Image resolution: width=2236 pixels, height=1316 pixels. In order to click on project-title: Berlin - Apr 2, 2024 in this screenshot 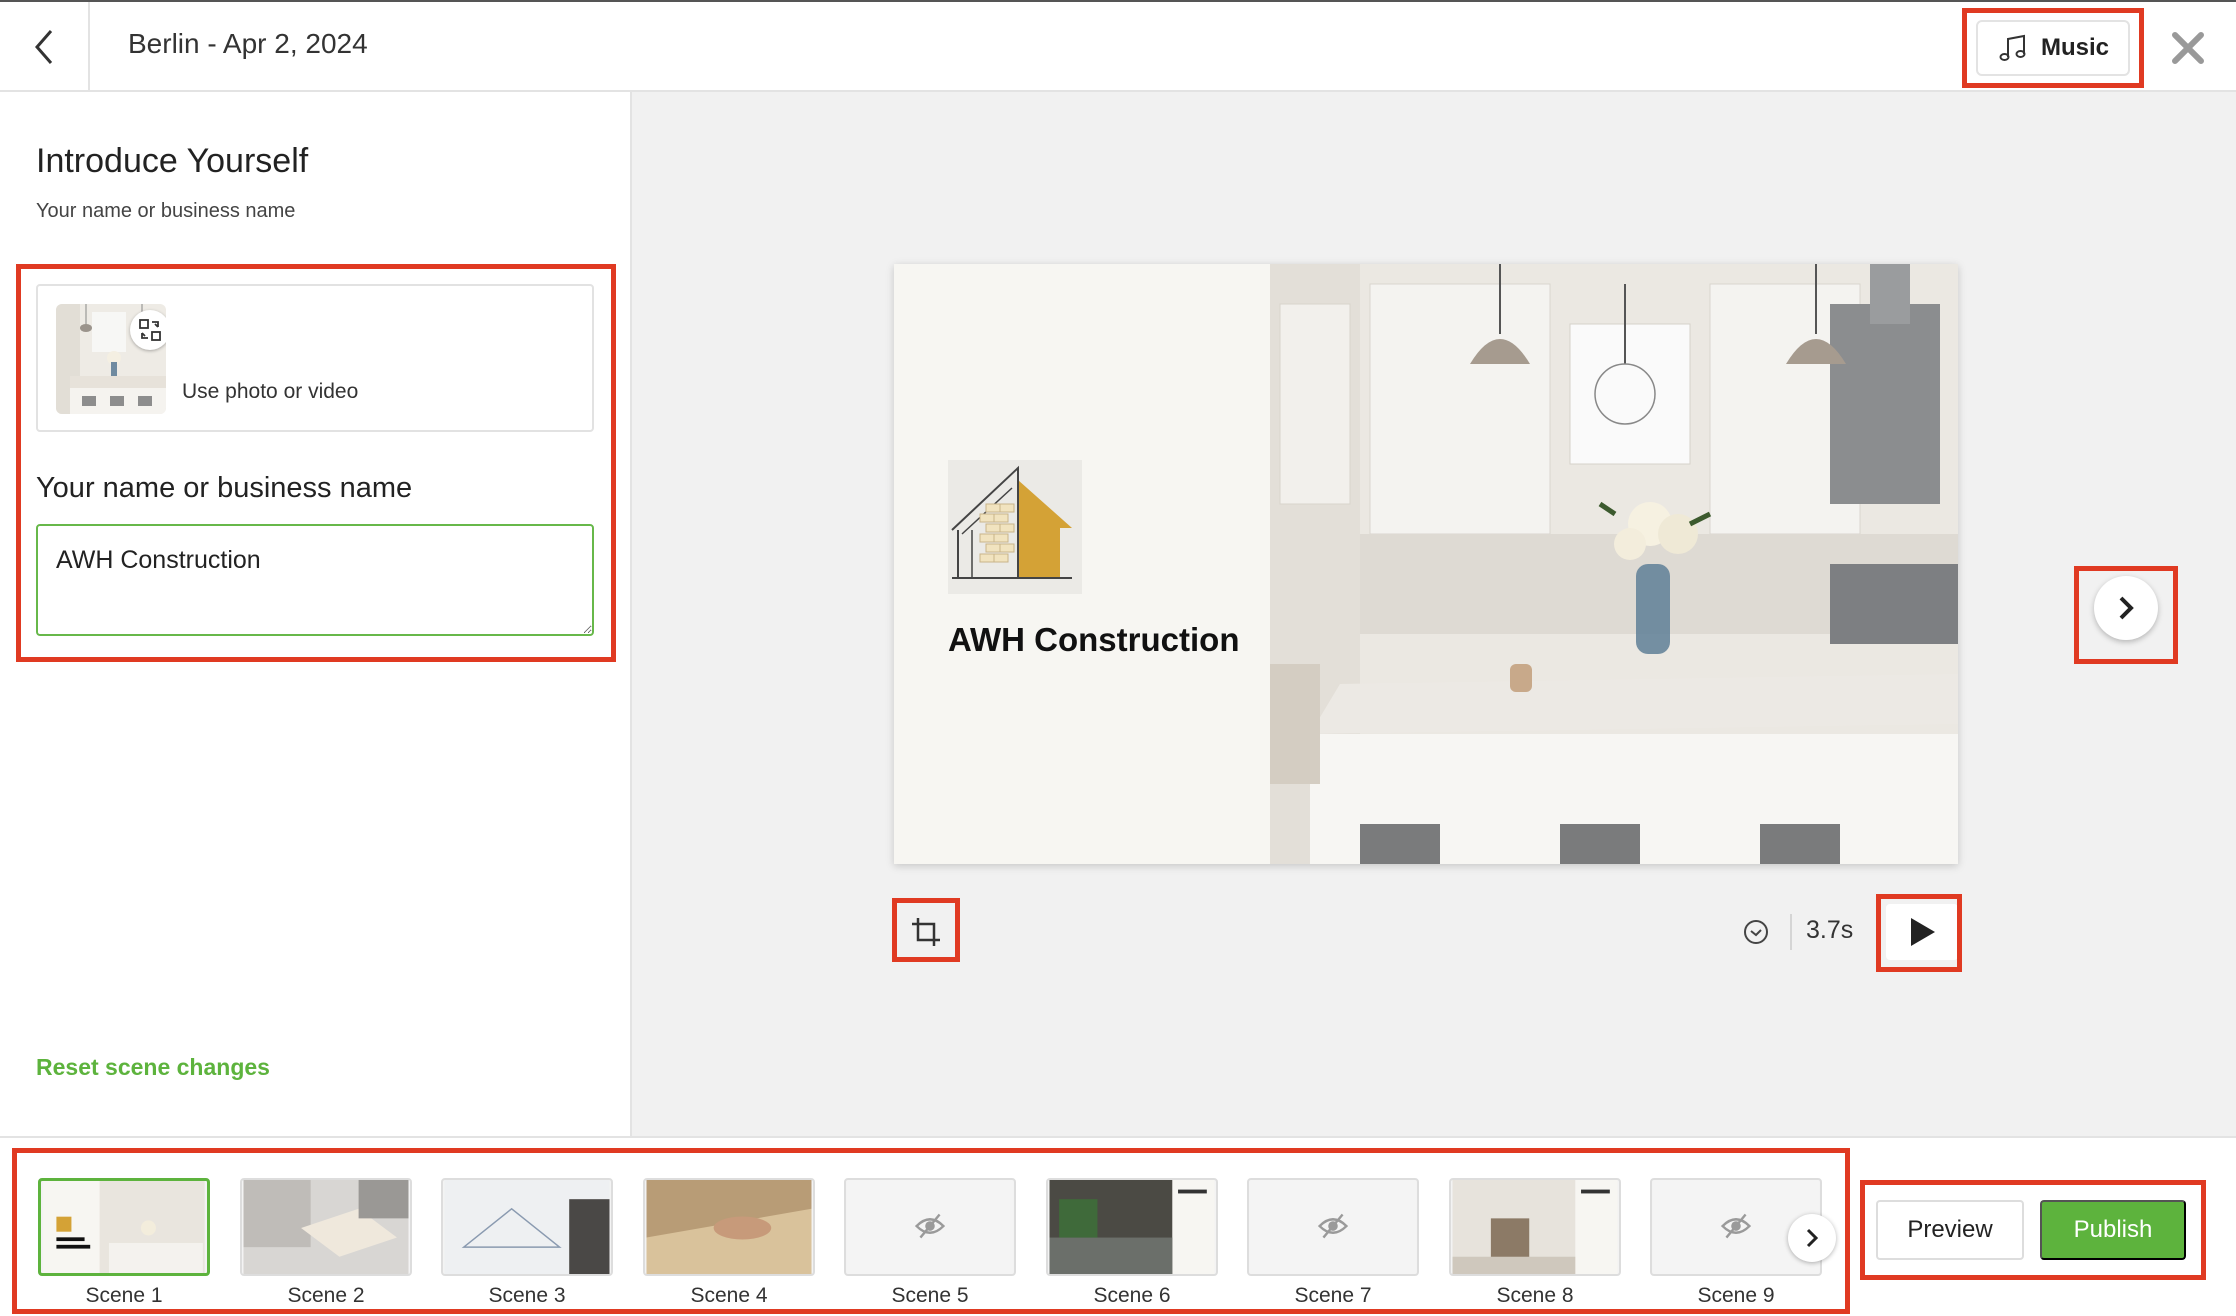, I will do `click(248, 43)`.